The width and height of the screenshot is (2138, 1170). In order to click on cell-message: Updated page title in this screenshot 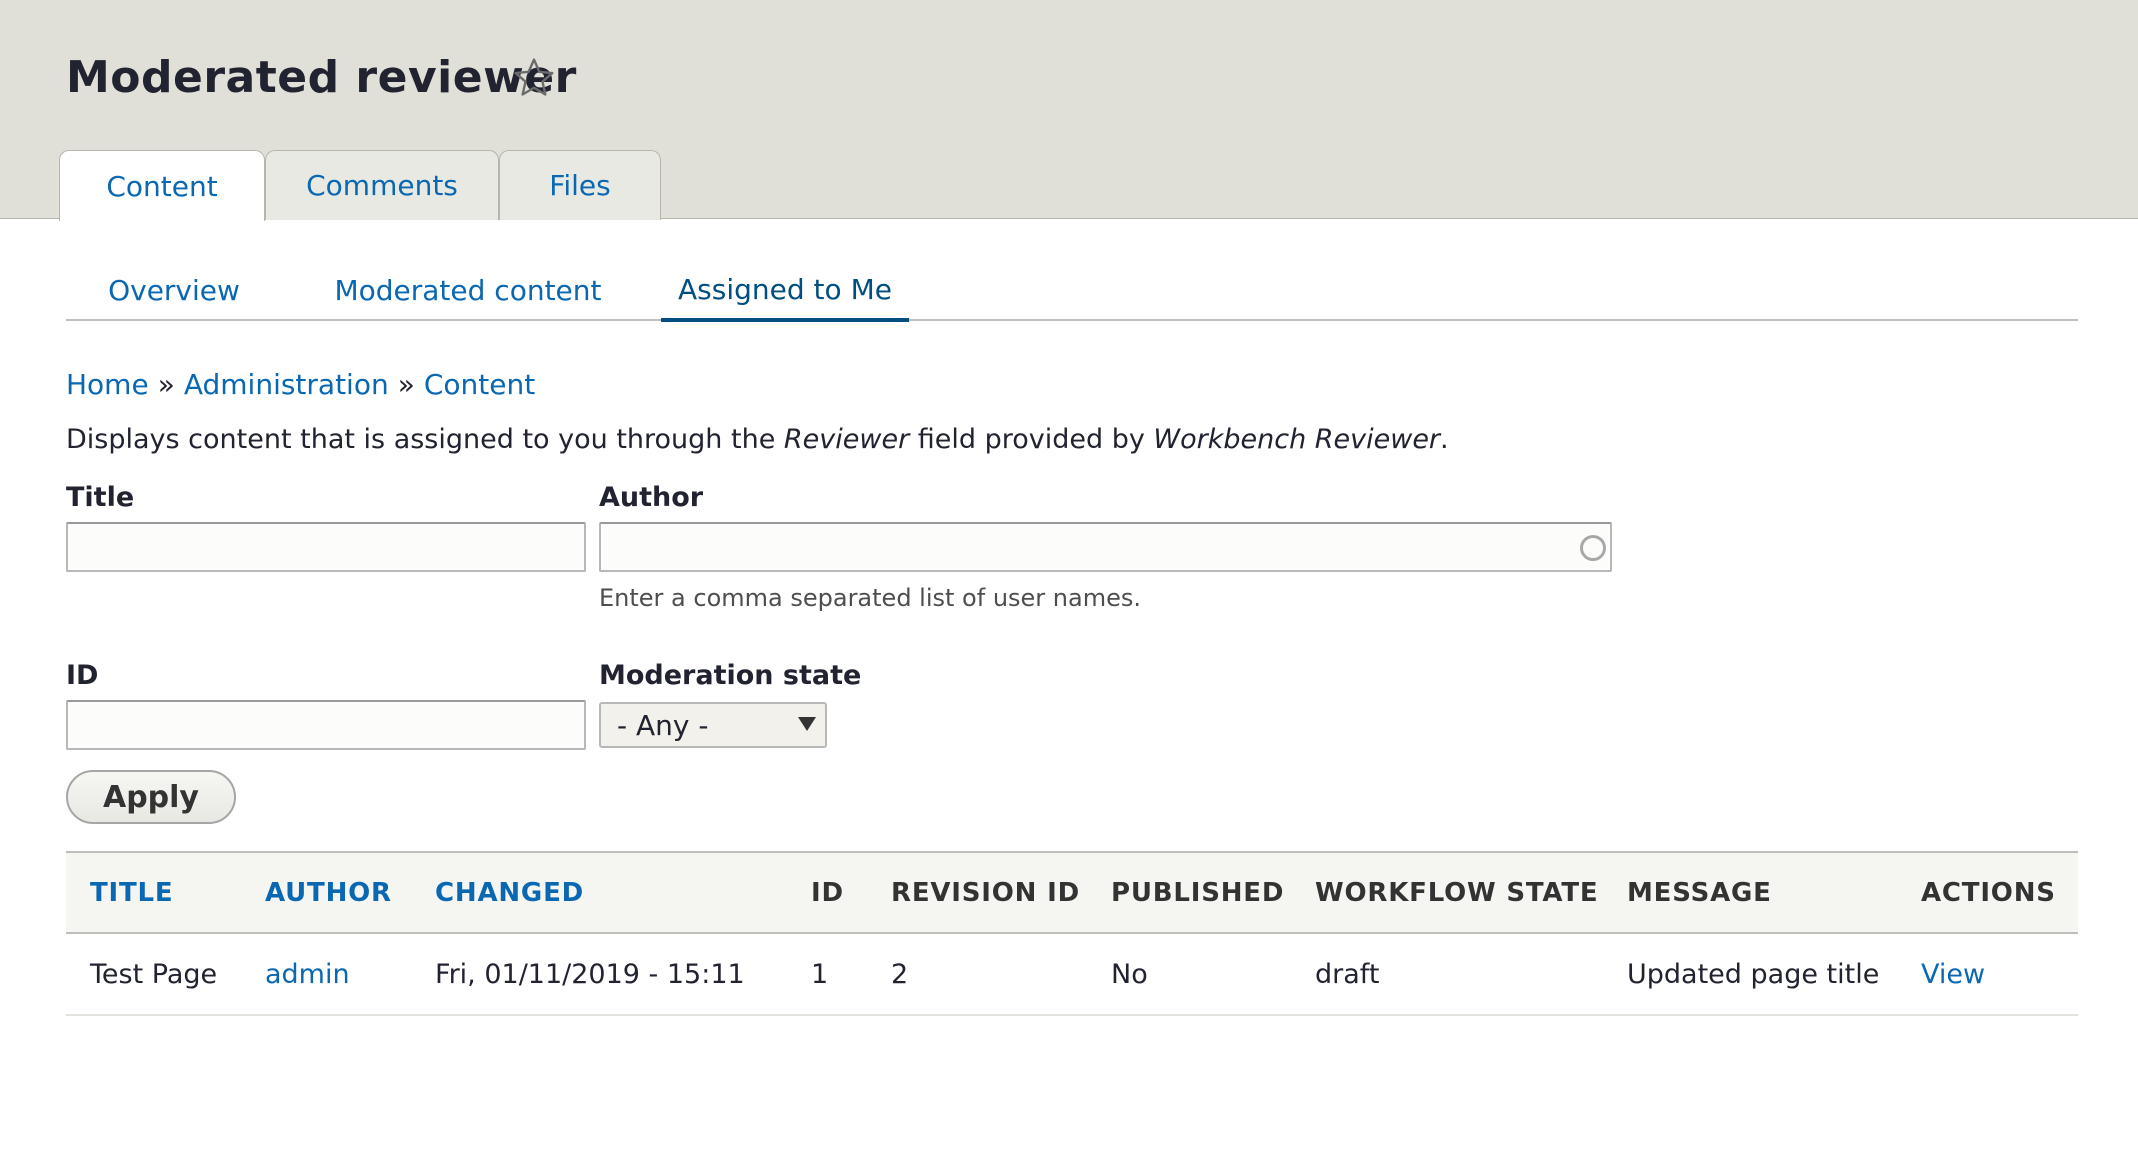, I will do `click(1753, 974)`.